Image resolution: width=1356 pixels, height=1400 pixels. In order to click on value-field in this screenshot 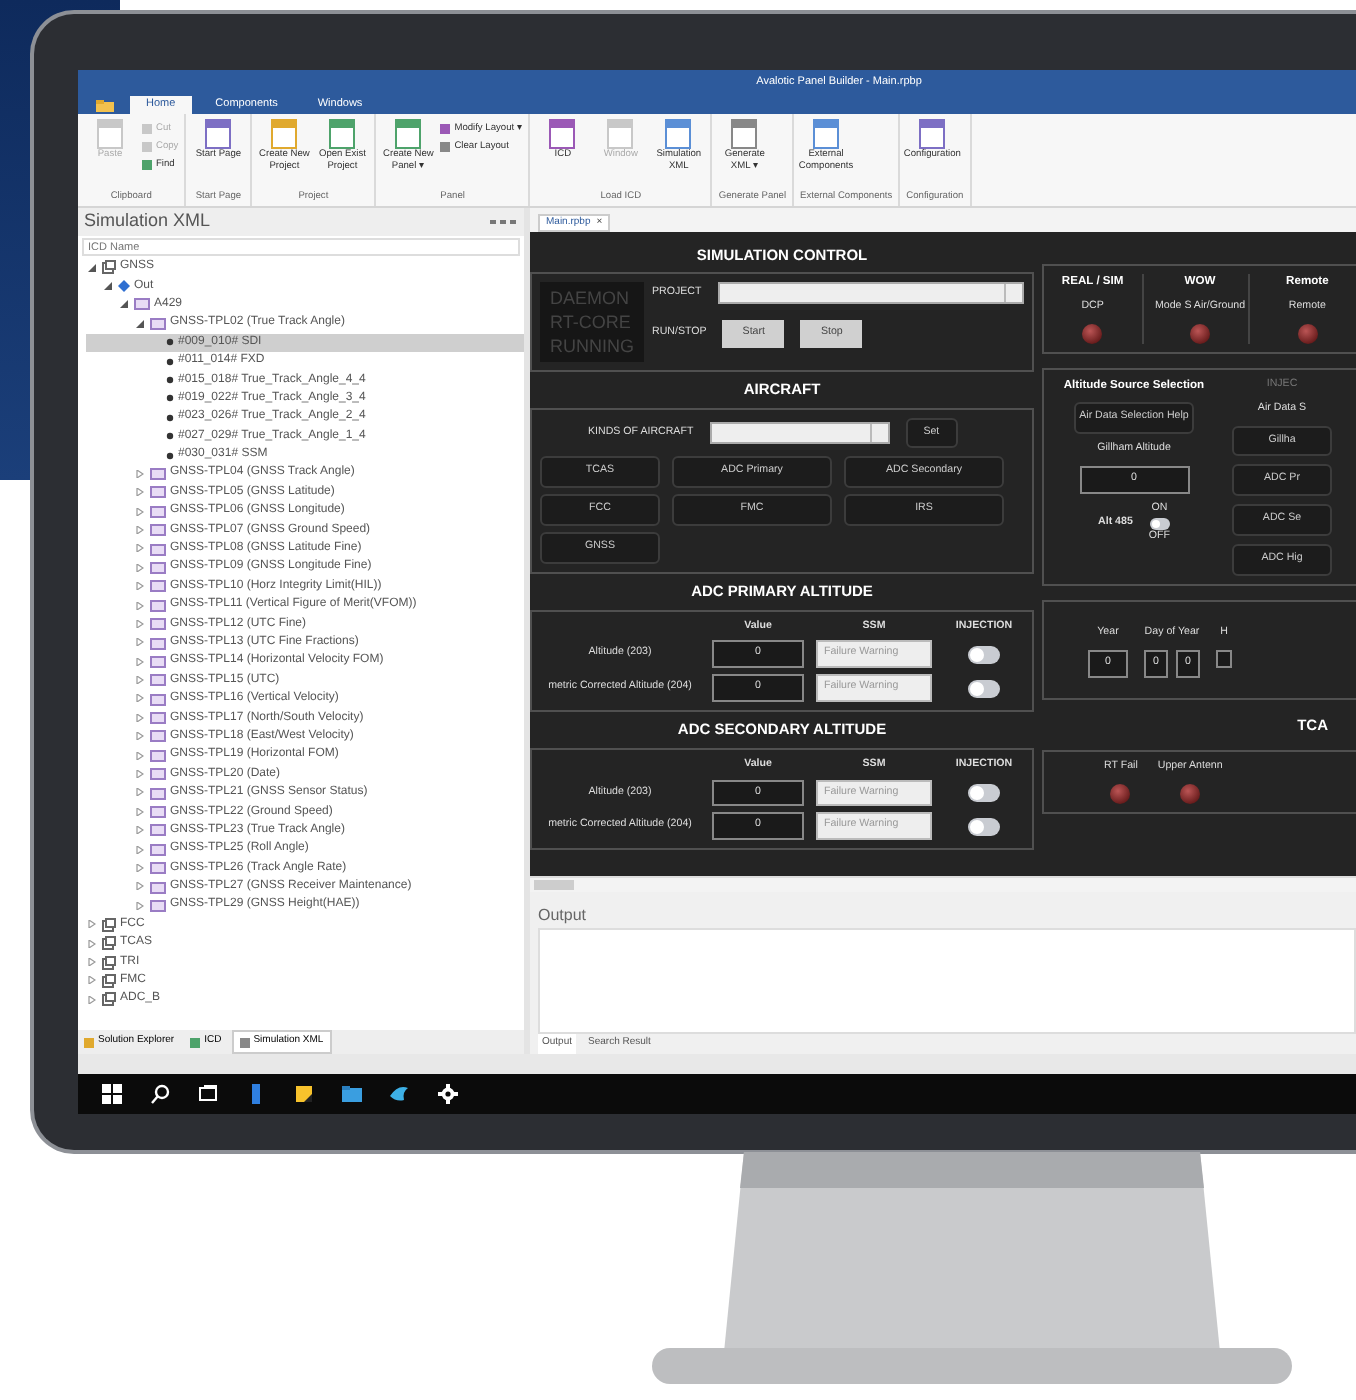, I will do `click(1224, 659)`.